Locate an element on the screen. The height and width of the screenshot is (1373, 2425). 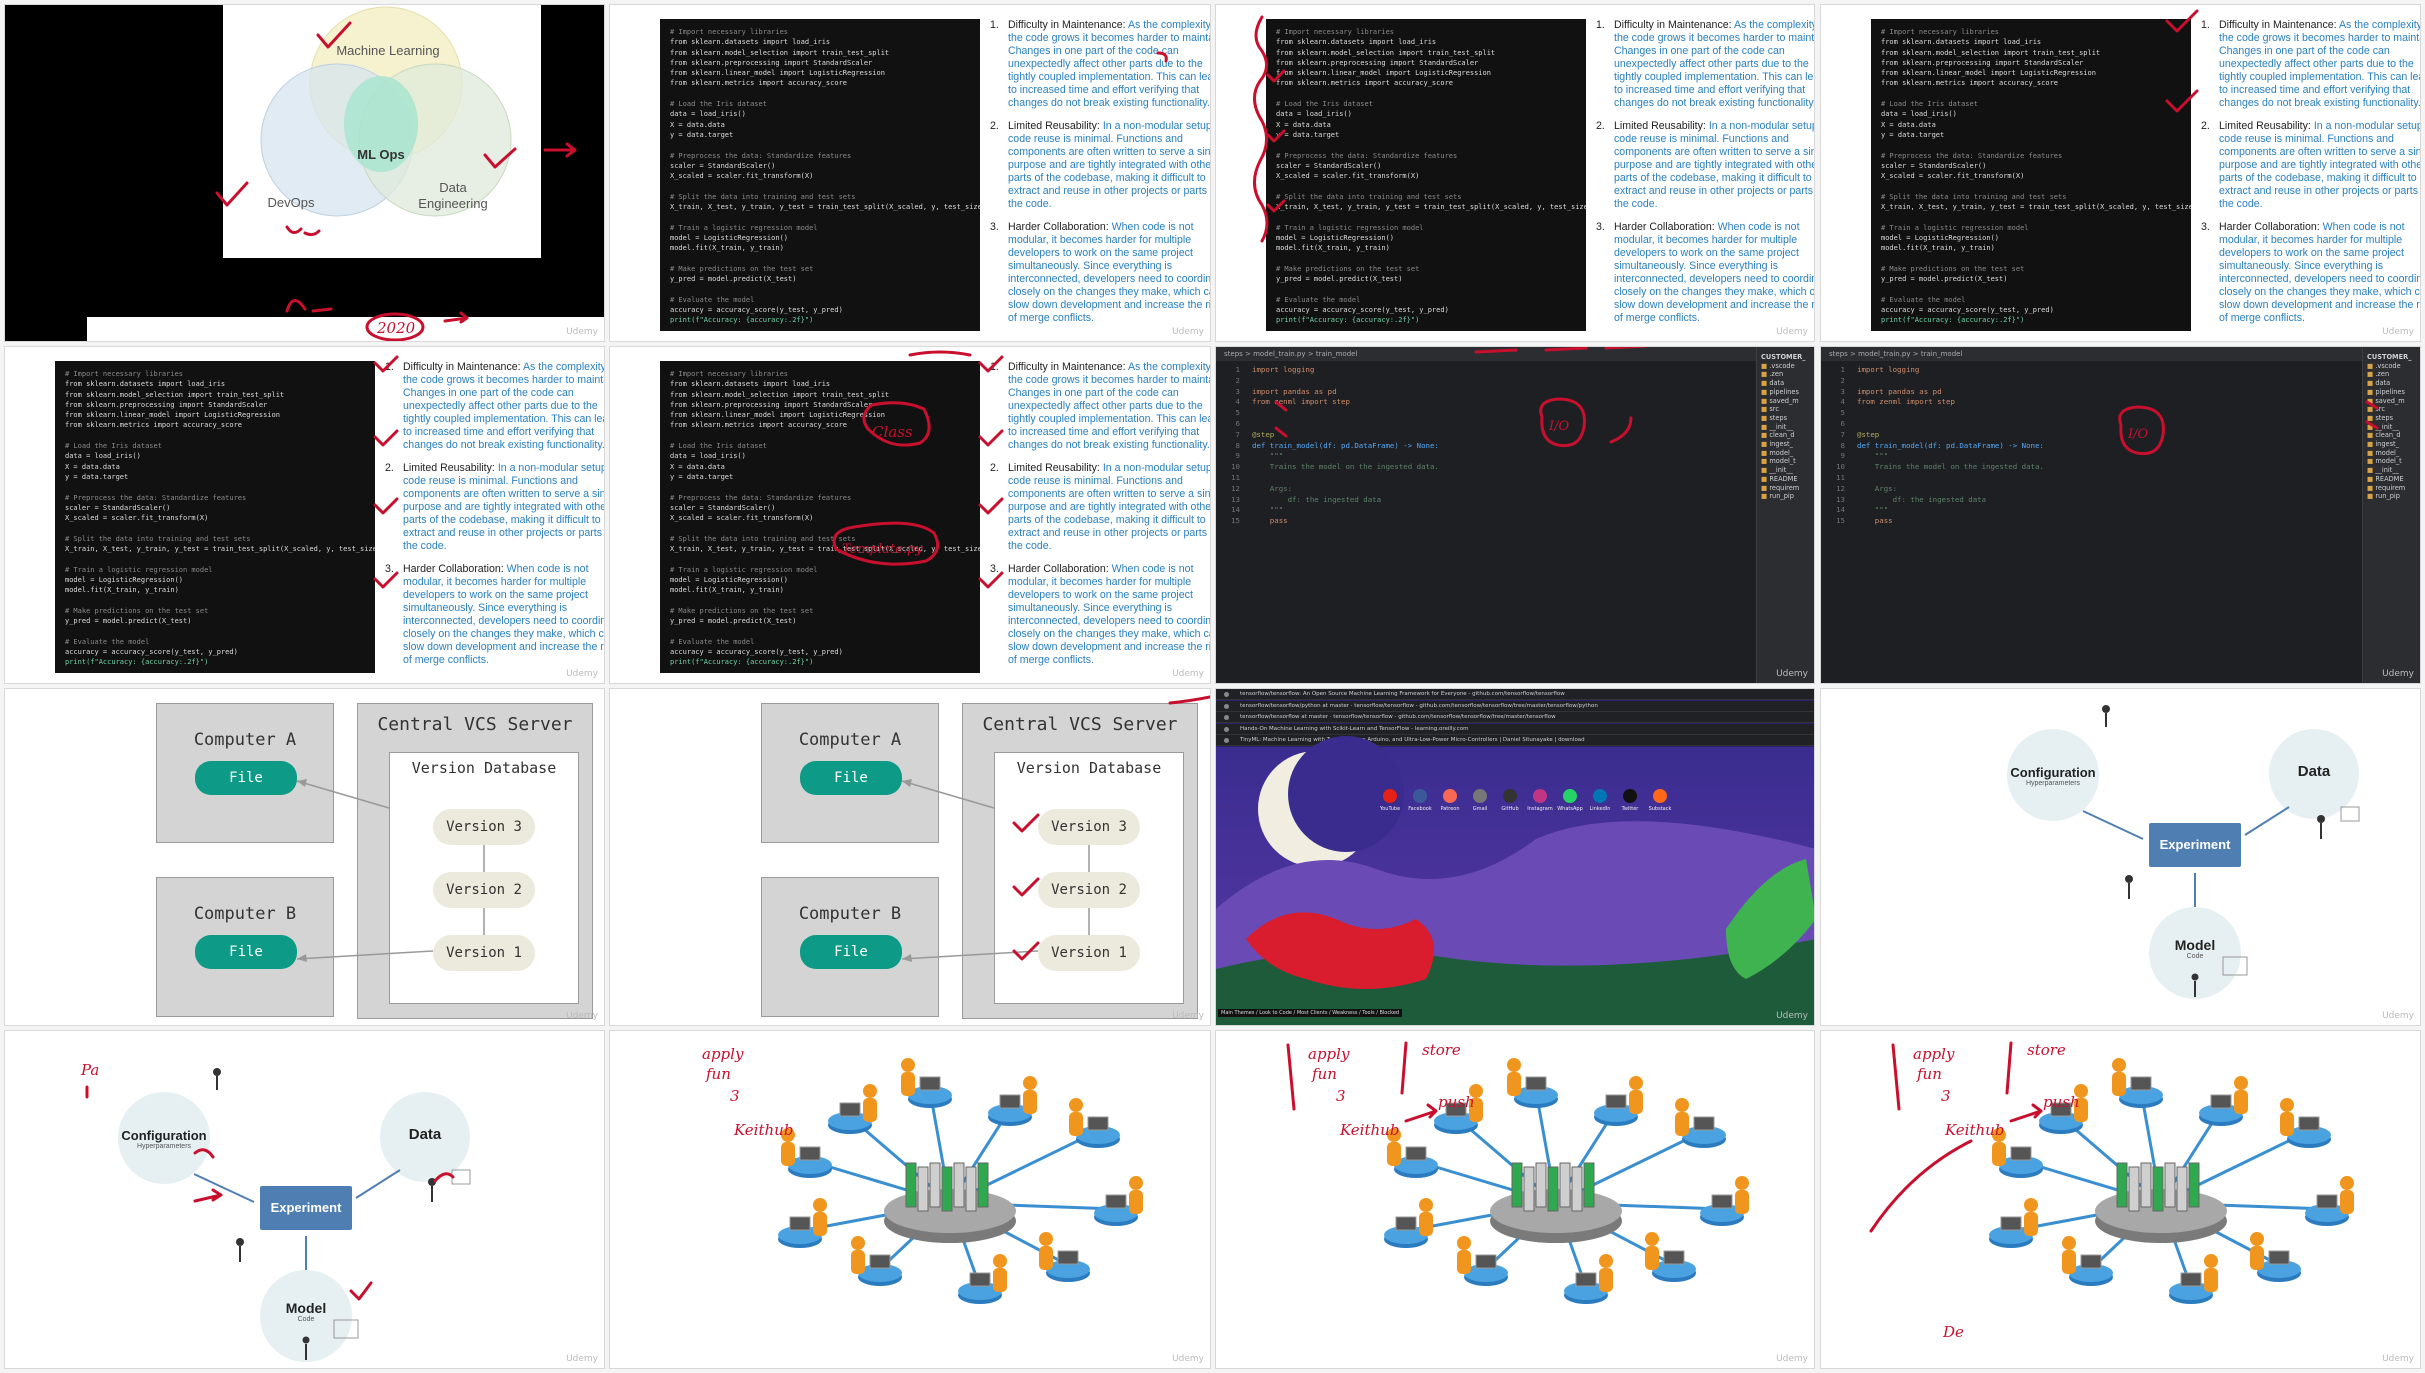
code-line: Trains the model on the ingested data. is located at coordinates (1345, 467).